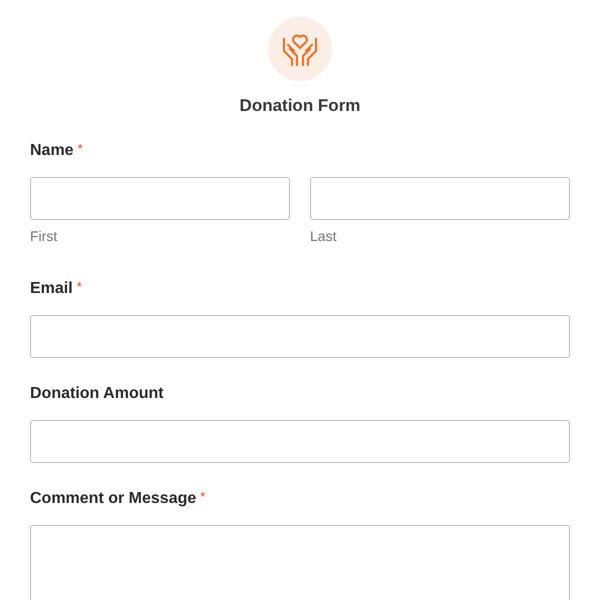 The width and height of the screenshot is (600, 600). Describe the element at coordinates (51, 288) in the screenshot. I see `field-label: Email` at that location.